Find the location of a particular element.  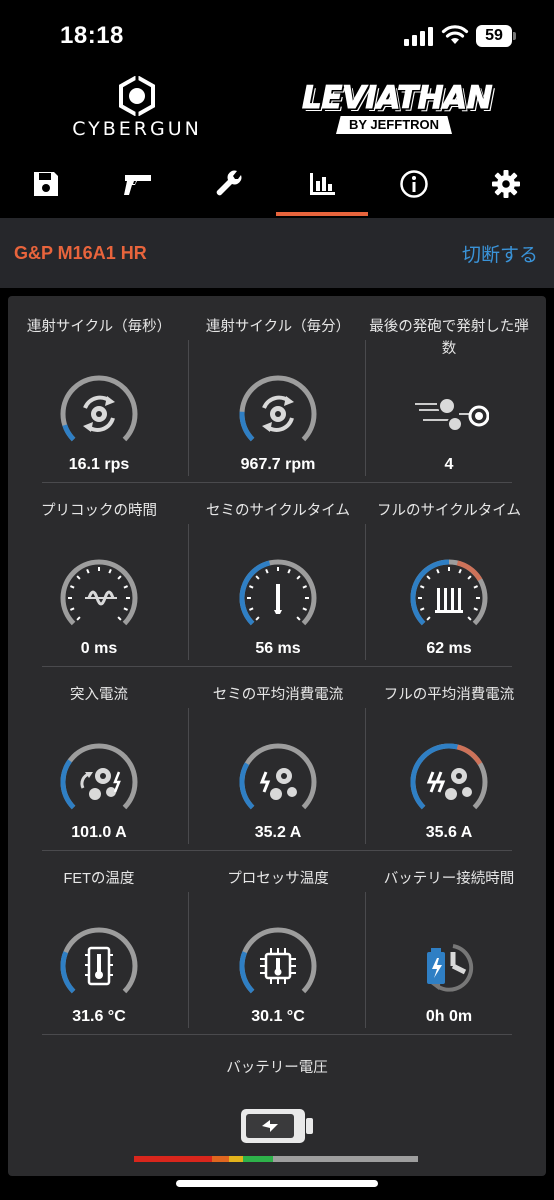

device-name: G&P M16A1 HR is located at coordinates (80, 253).